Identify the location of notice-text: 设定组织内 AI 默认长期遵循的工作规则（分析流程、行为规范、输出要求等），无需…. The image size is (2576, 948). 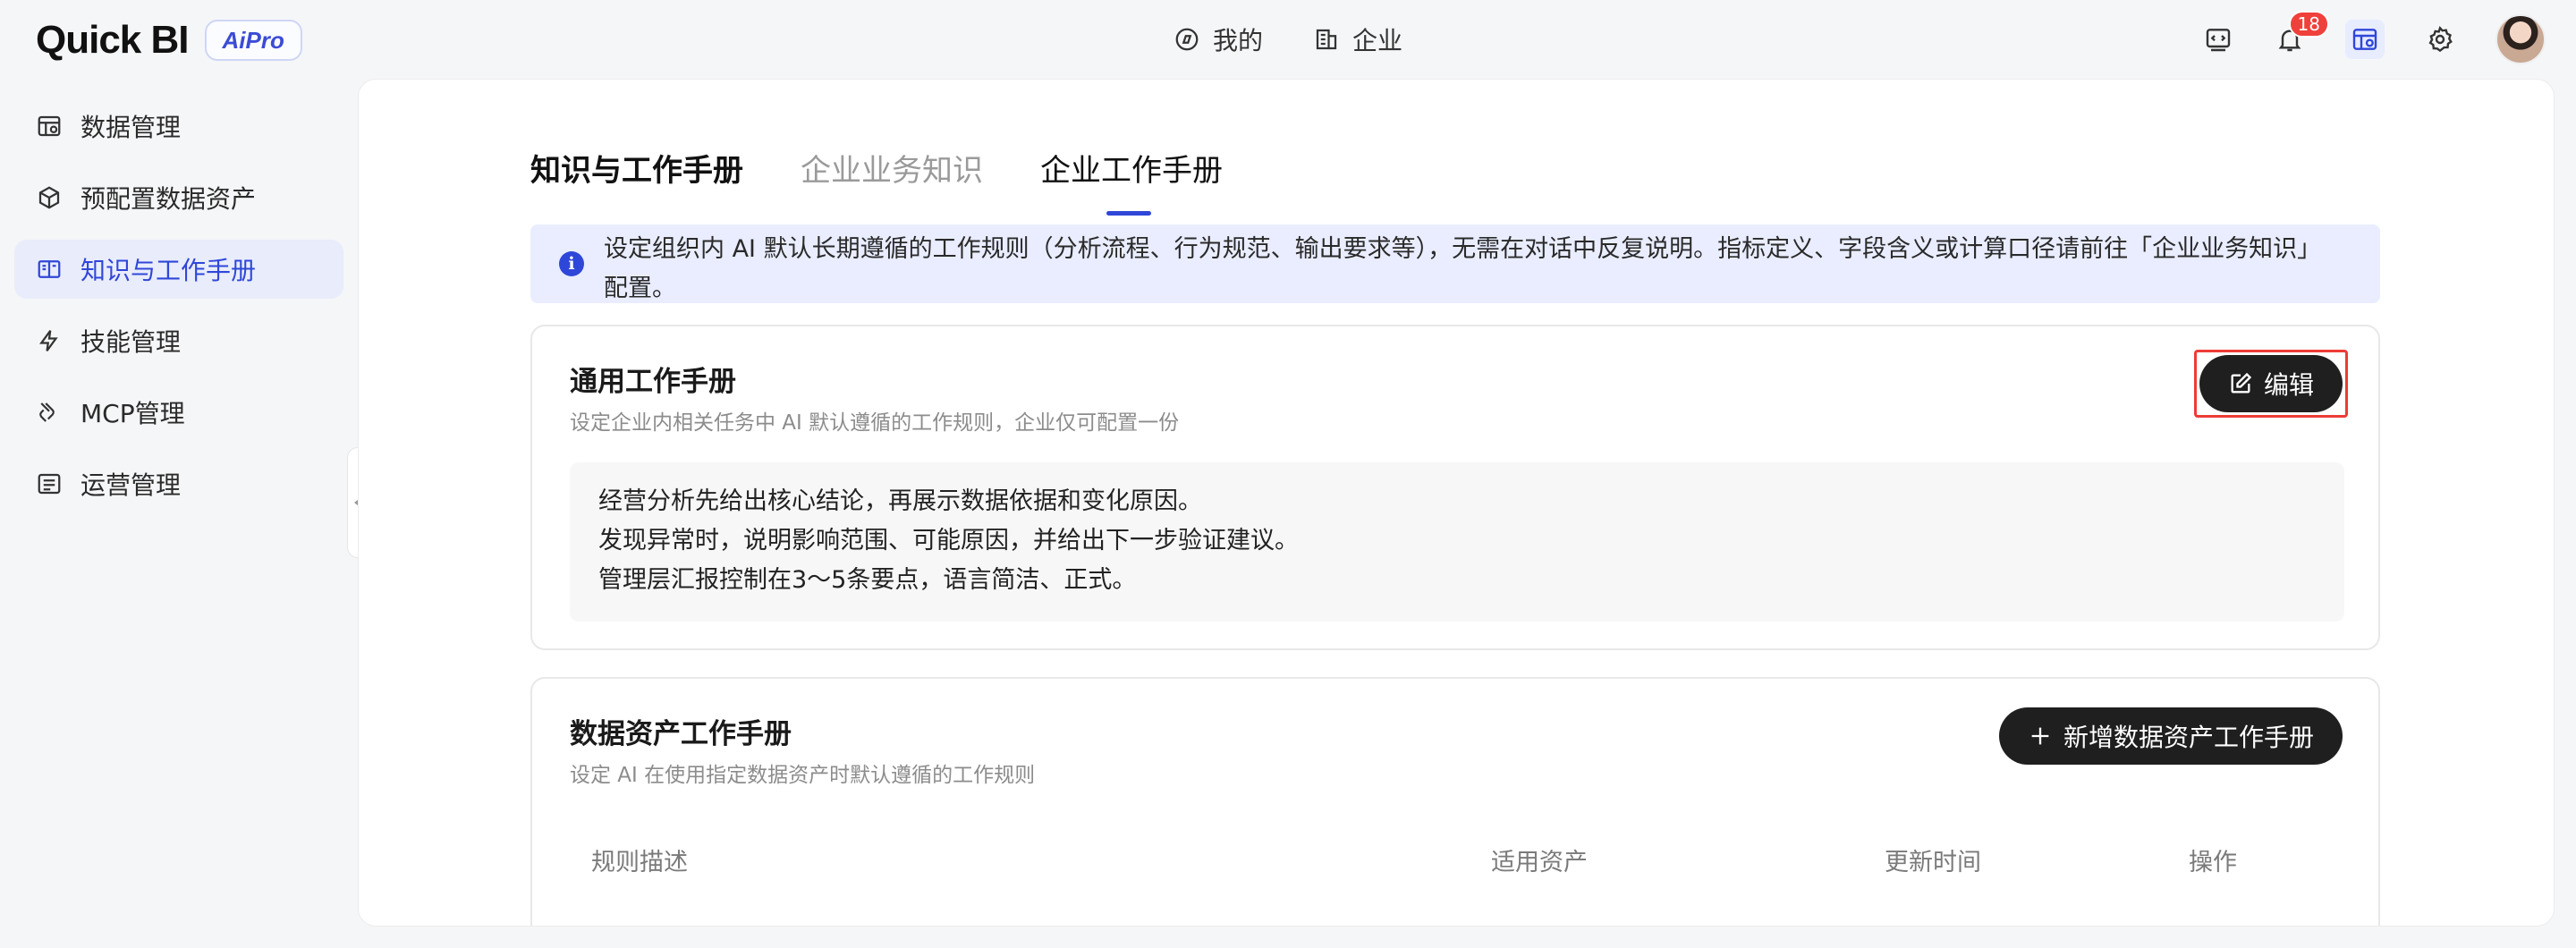
(1463, 268).